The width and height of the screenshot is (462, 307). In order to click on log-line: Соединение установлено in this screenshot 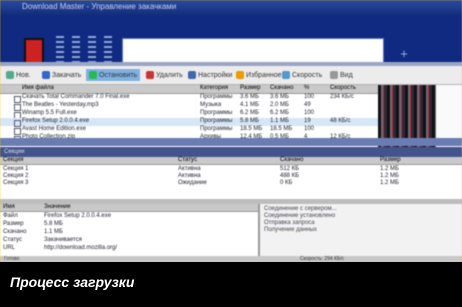, I will do `click(300, 216)`.